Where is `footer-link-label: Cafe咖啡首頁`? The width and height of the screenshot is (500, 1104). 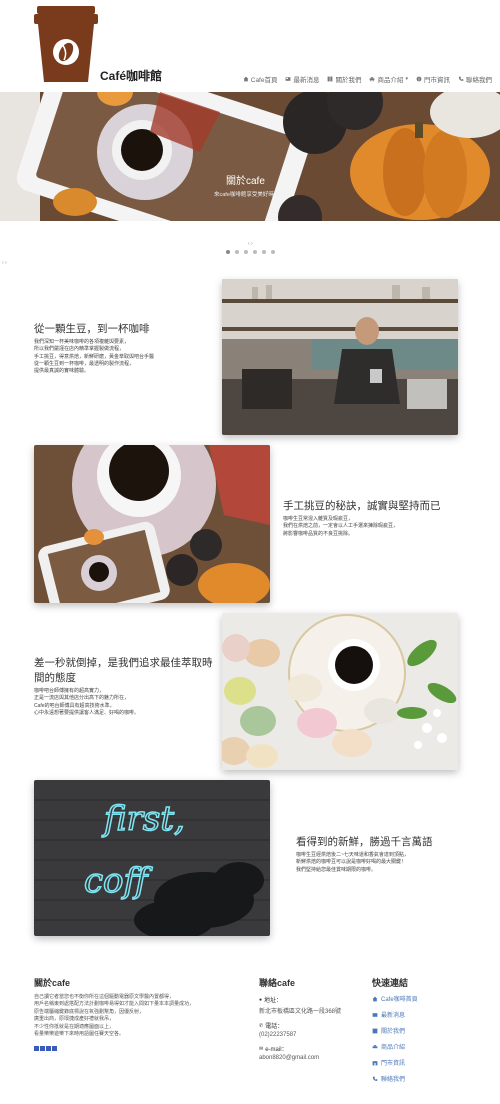 footer-link-label: Cafe咖啡首頁 is located at coordinates (399, 1000).